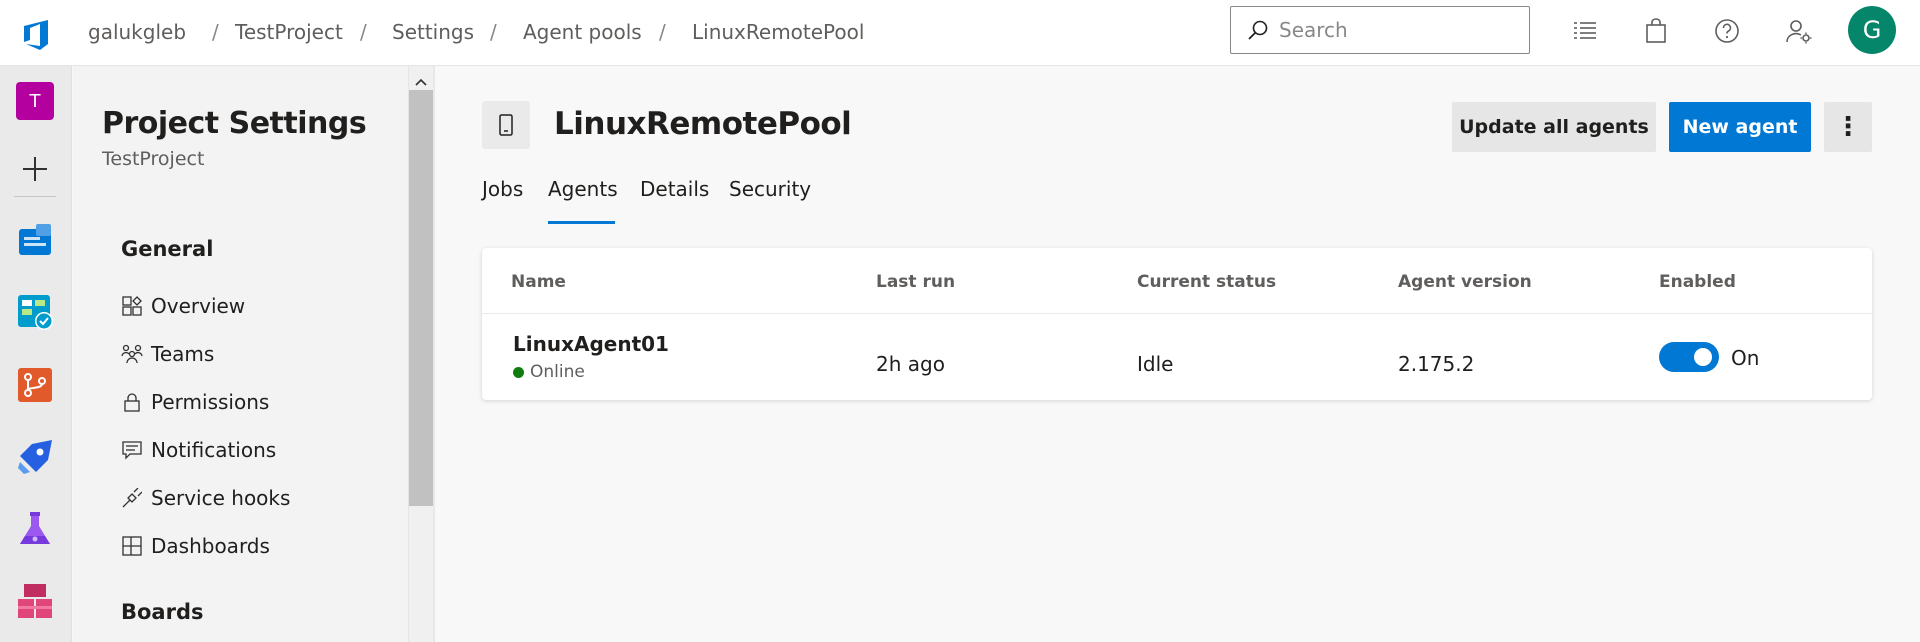 The image size is (1920, 642). What do you see at coordinates (506, 125) in the screenshot?
I see `device-icon` at bounding box center [506, 125].